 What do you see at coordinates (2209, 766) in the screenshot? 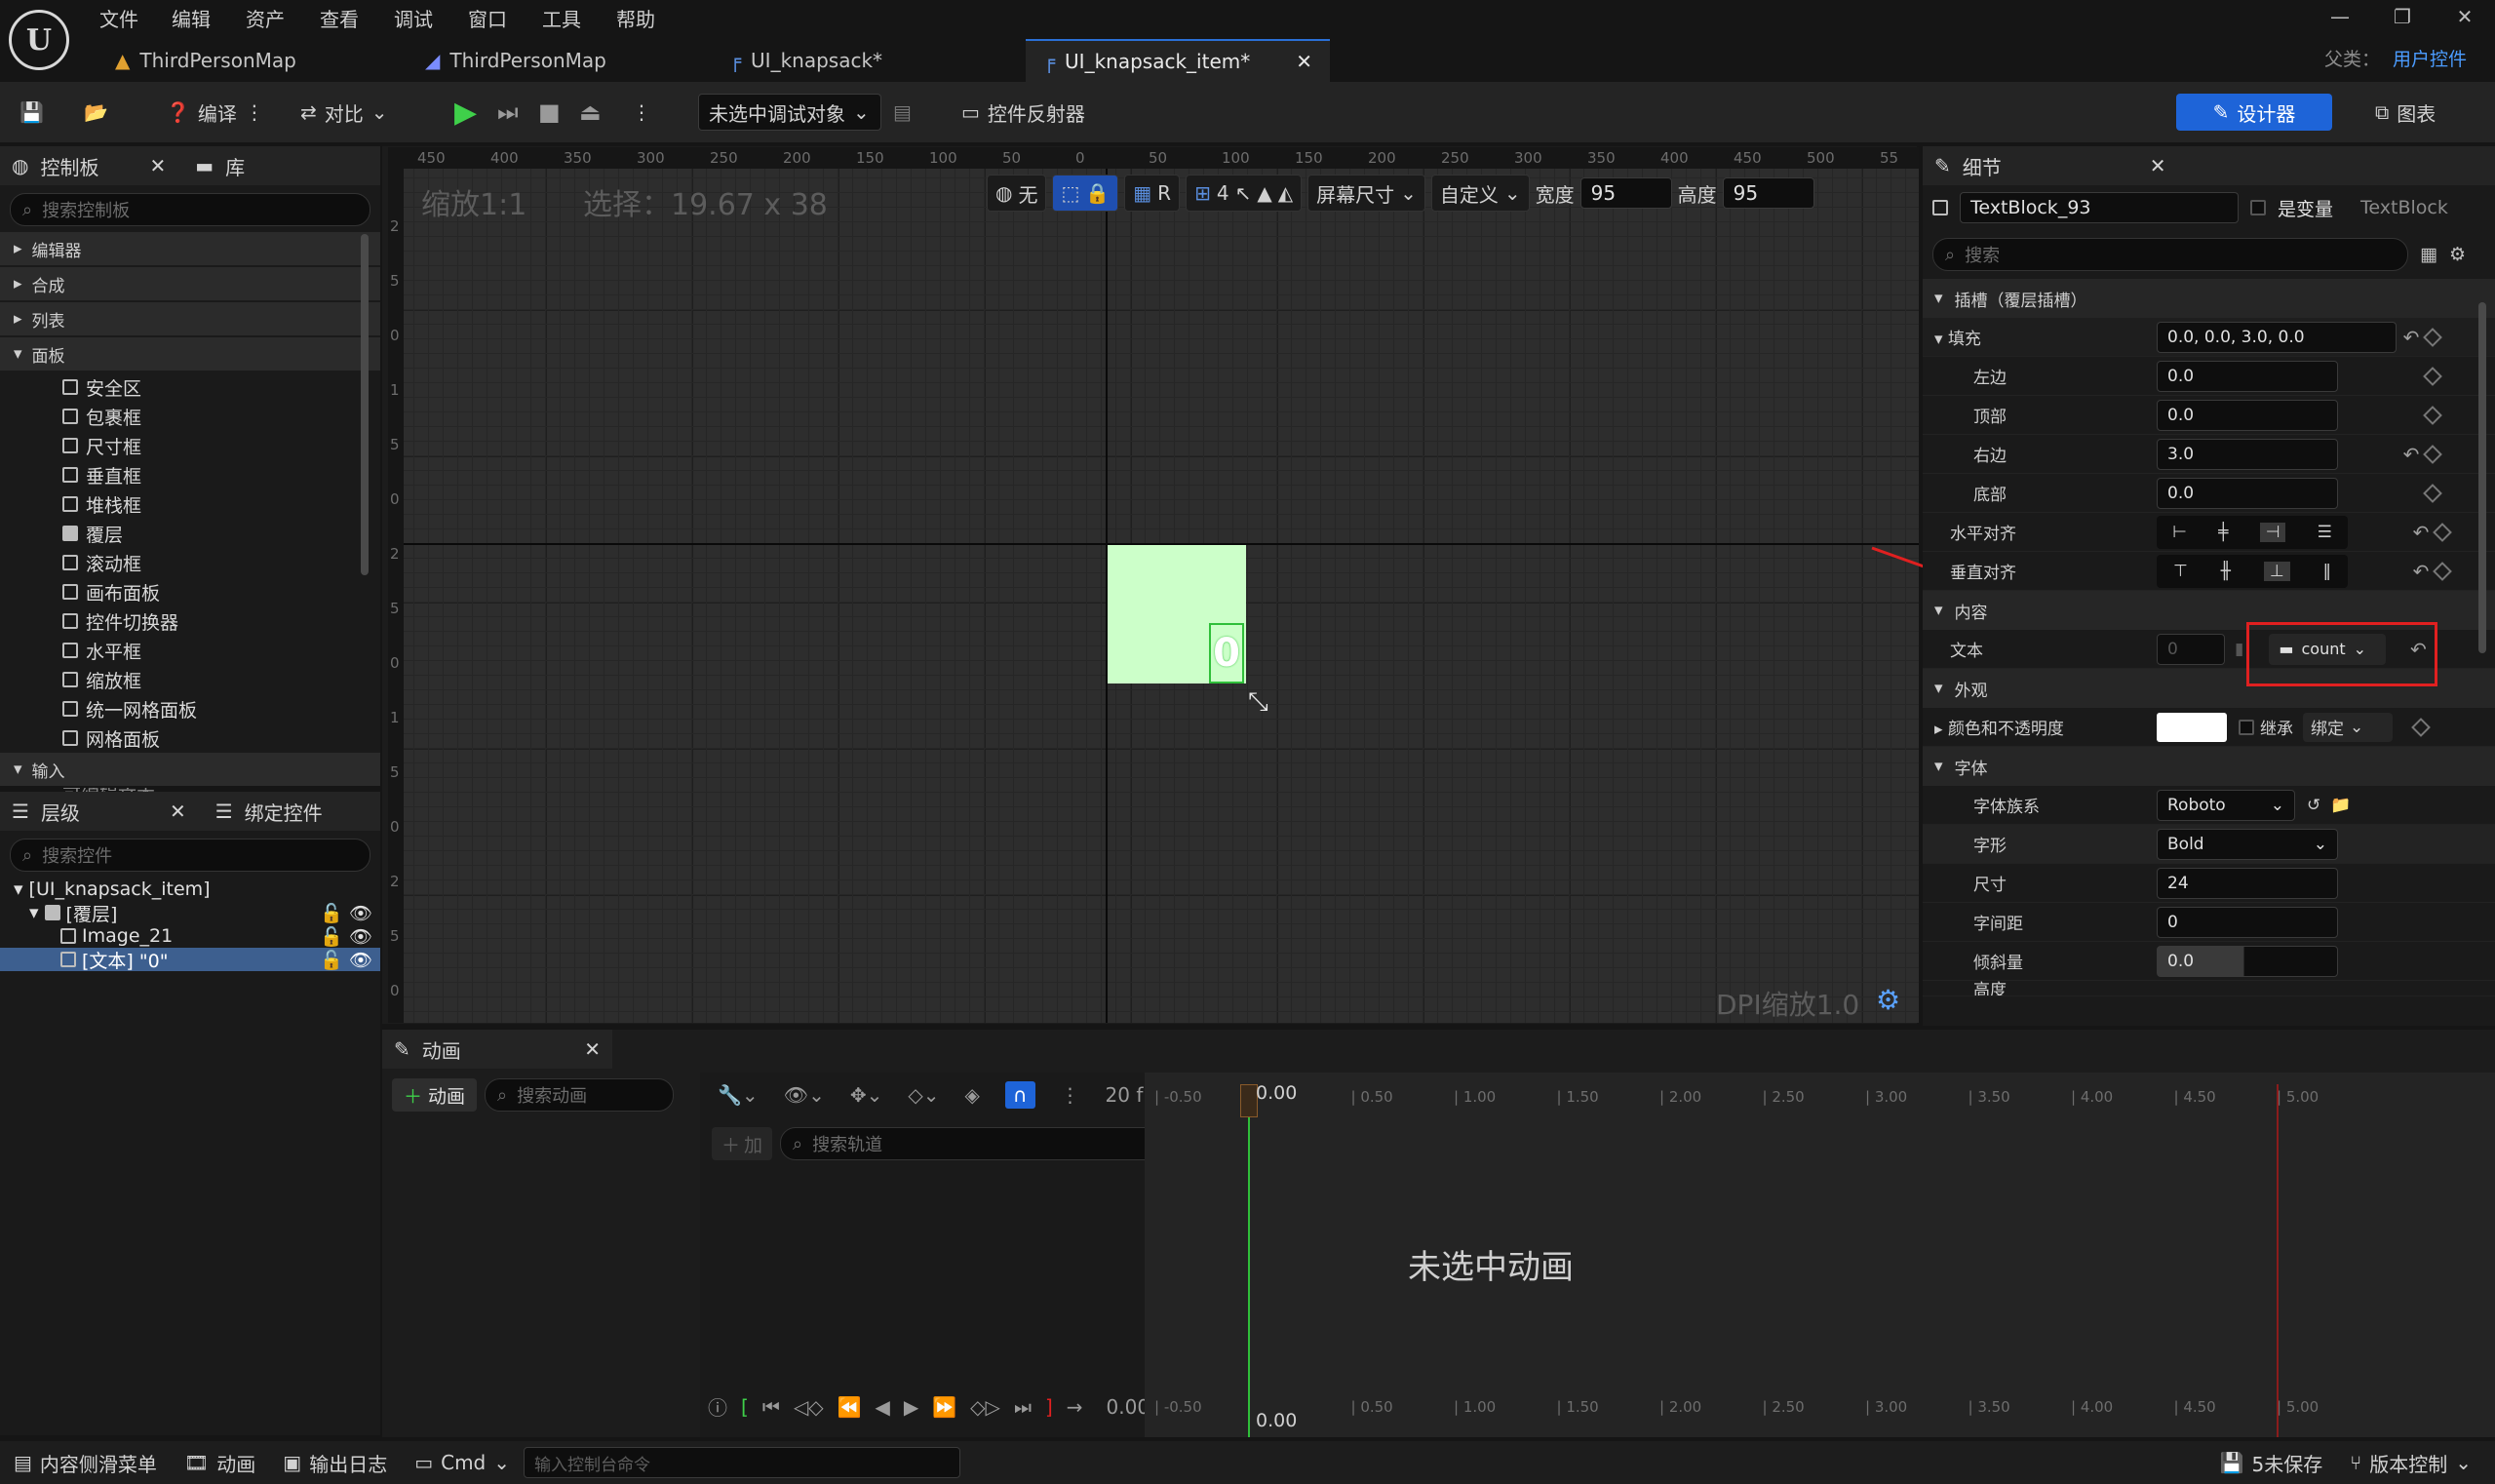
I see `section-font: ▾ 字体` at bounding box center [2209, 766].